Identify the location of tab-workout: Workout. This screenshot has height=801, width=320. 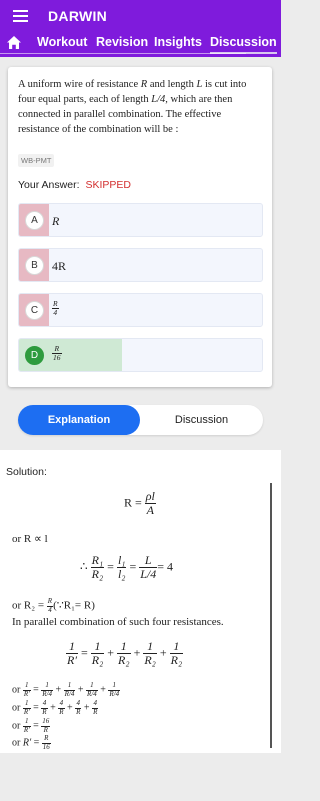
(62, 42).